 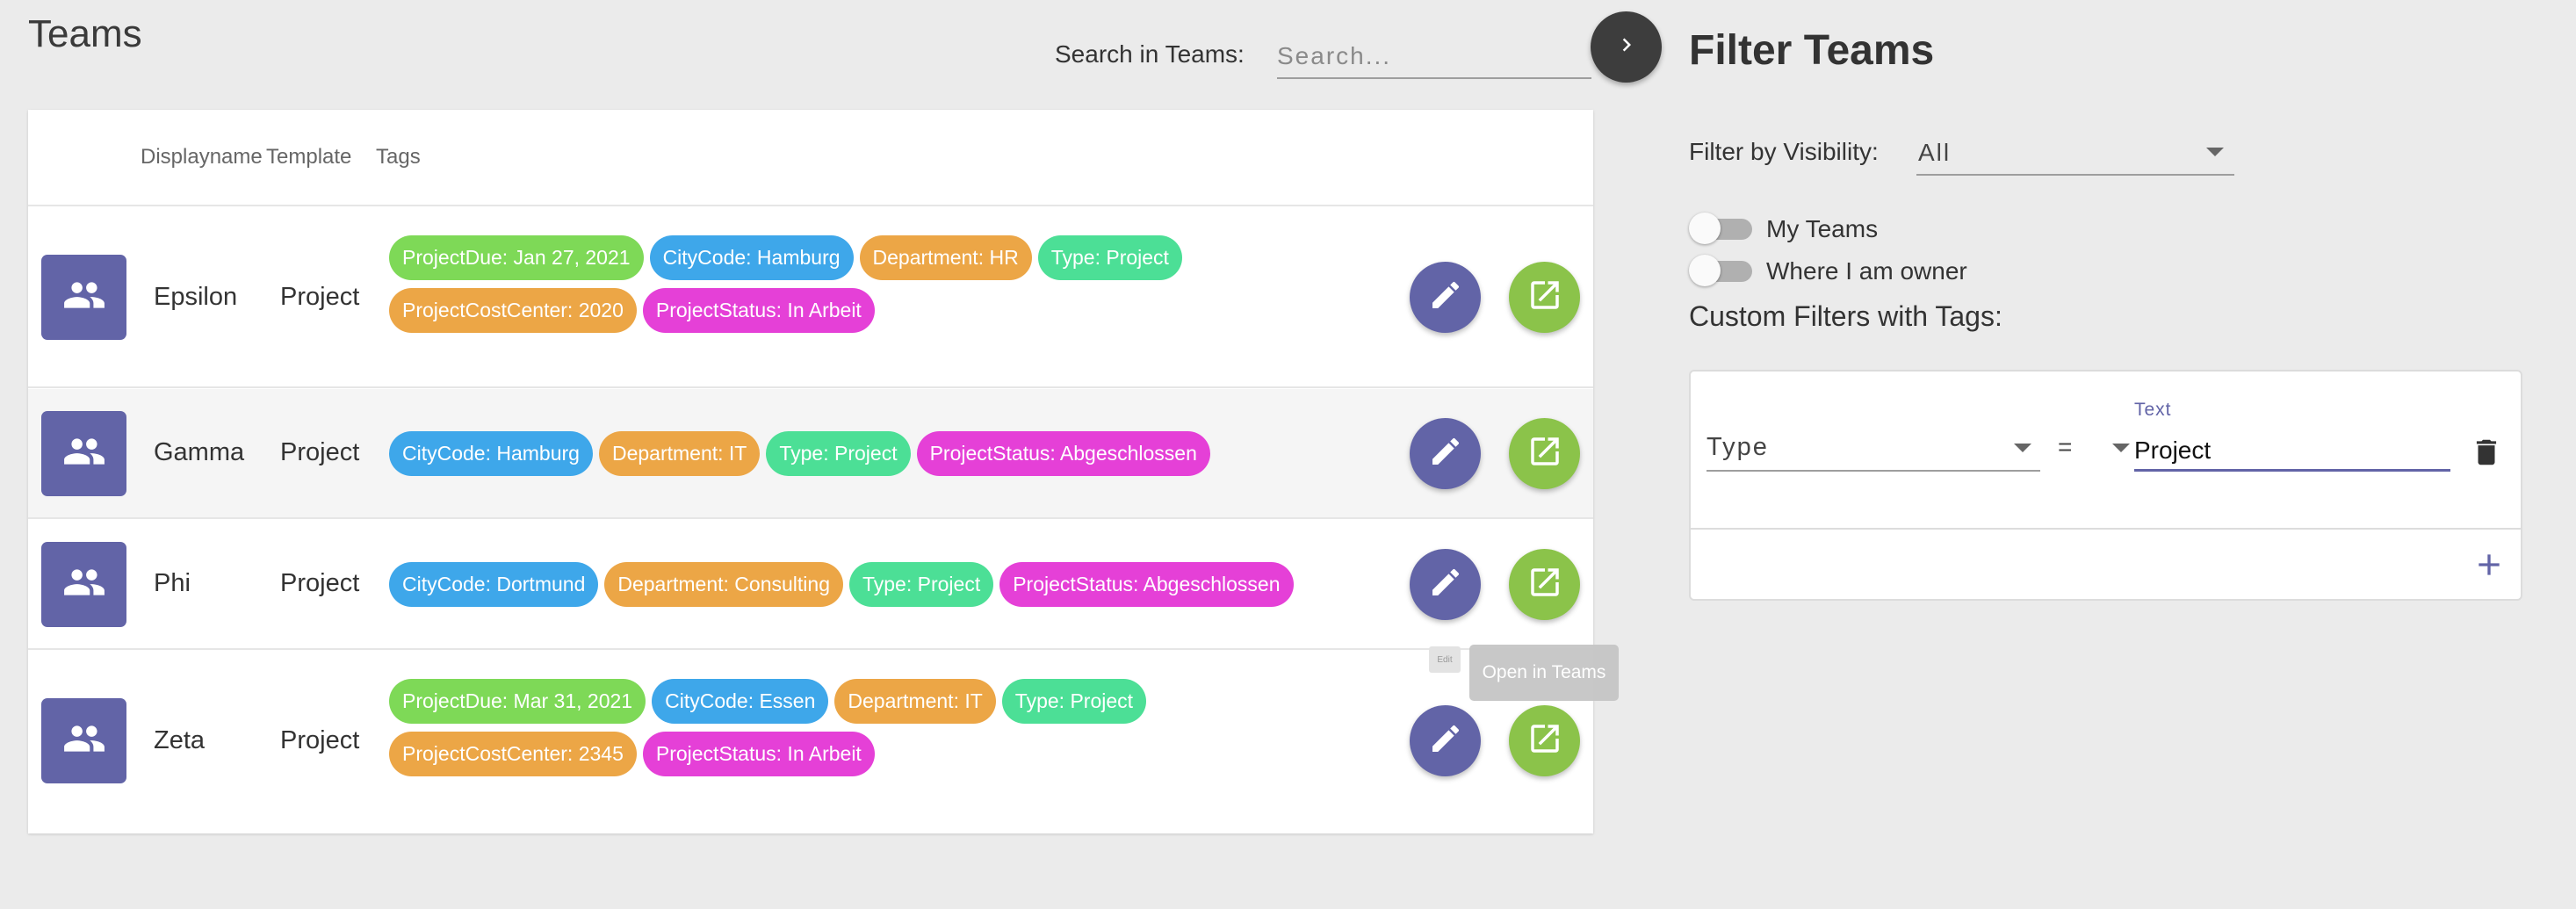 I want to click on filter-key-value: Type, so click(x=1738, y=447).